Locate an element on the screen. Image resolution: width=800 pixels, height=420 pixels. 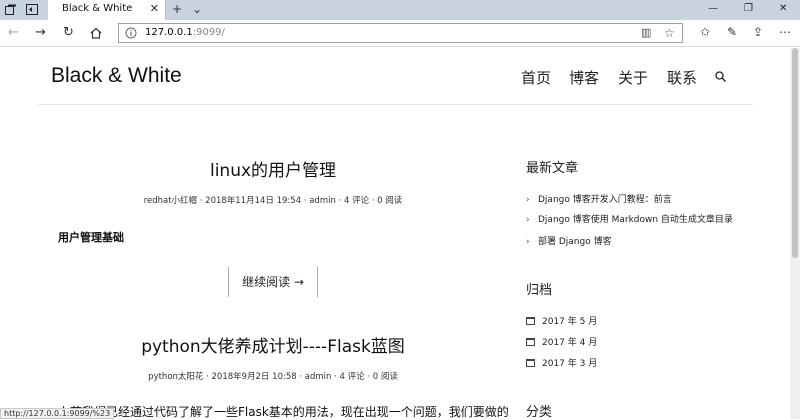
archive-item: 2017 年 4 月 is located at coordinates (561, 341).